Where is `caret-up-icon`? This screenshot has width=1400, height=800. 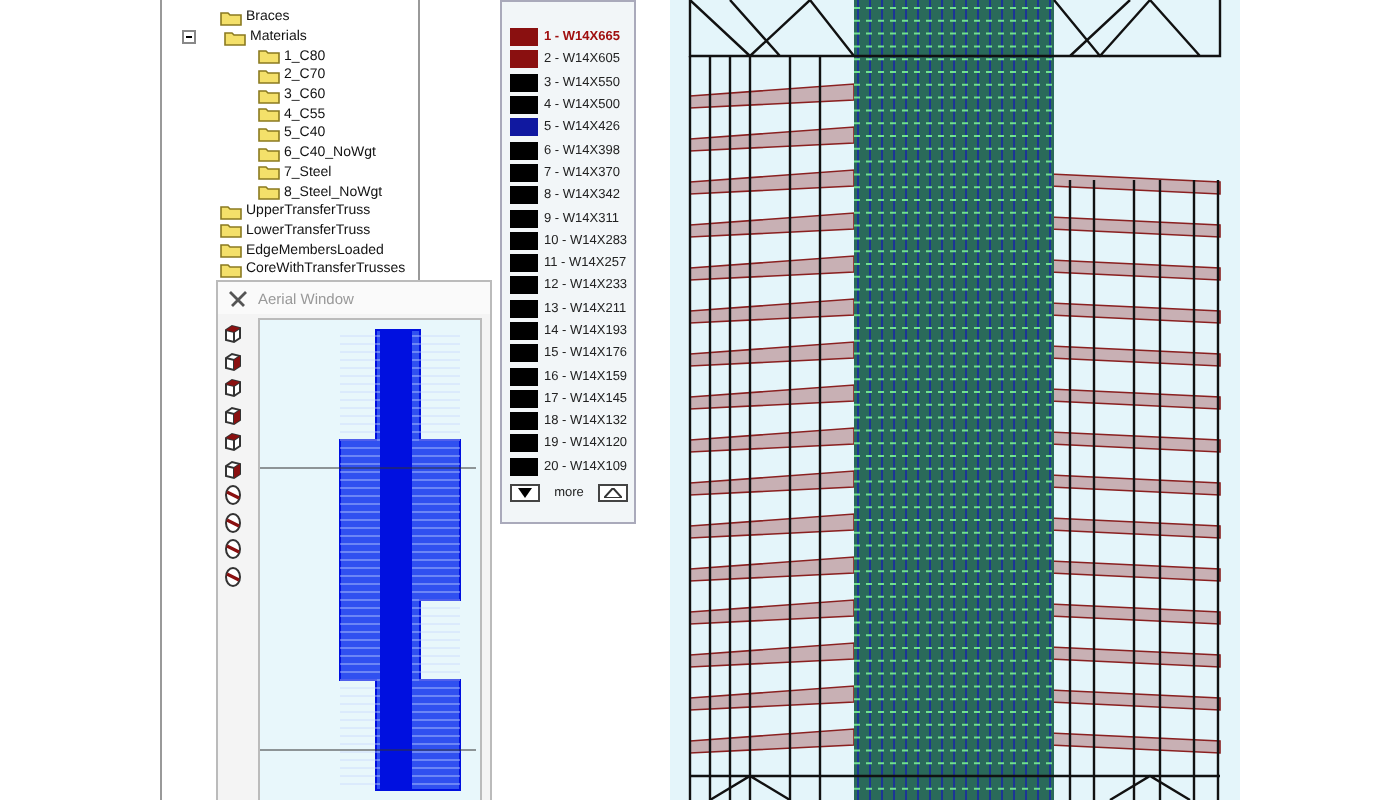 caret-up-icon is located at coordinates (613, 492).